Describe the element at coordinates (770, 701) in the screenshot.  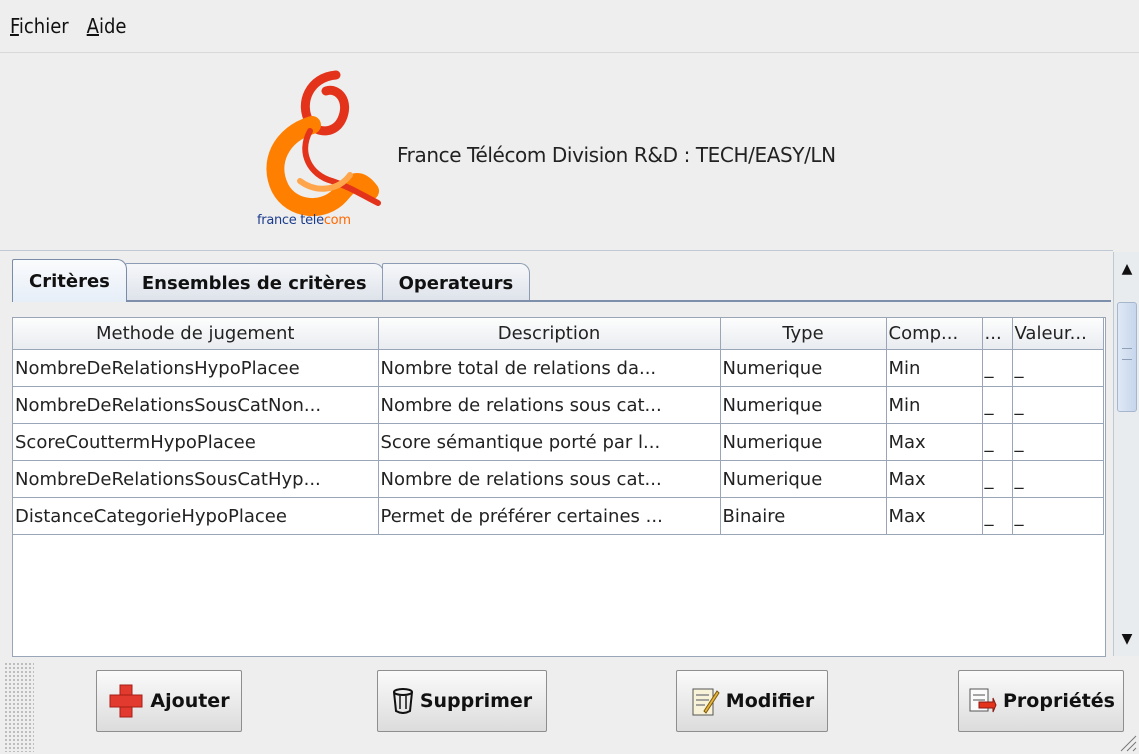
I see `edit-button-label: Modifier` at that location.